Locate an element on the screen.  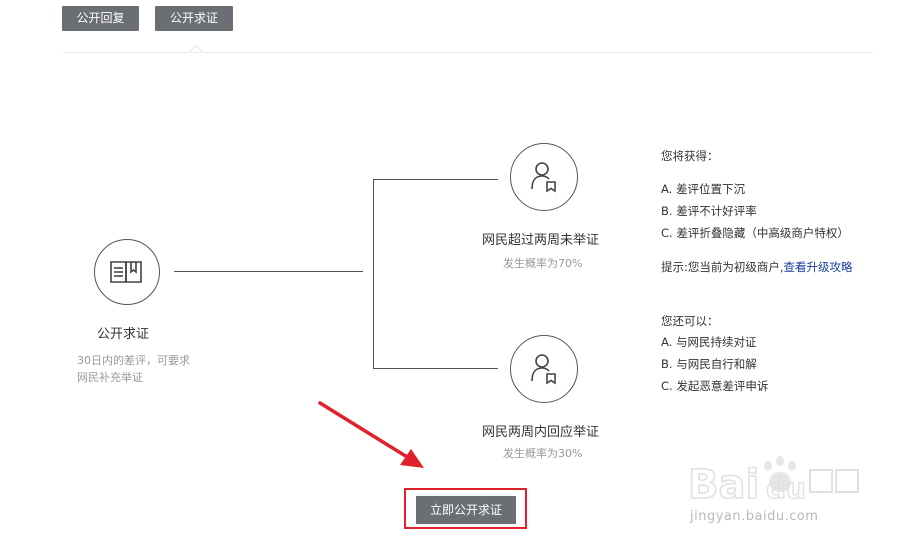
public-verify-now-button: 立即公开求证 is located at coordinates (466, 510).